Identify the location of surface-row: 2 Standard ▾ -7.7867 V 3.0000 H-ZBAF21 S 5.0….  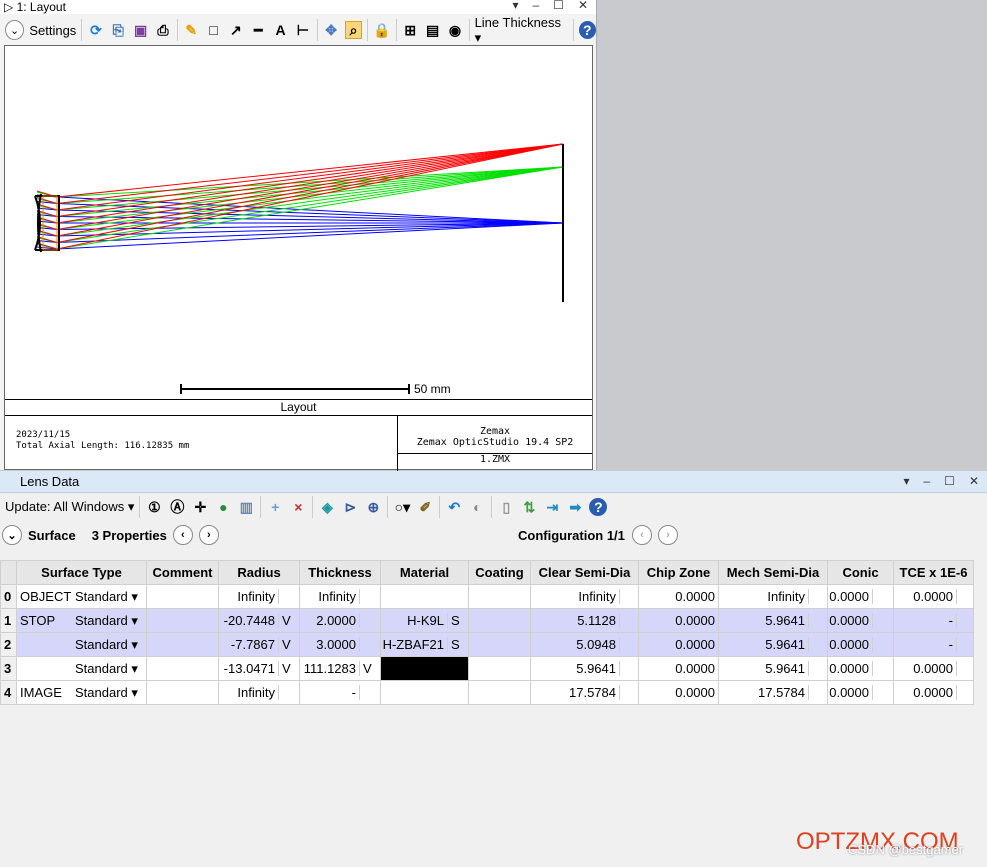
(487, 644).